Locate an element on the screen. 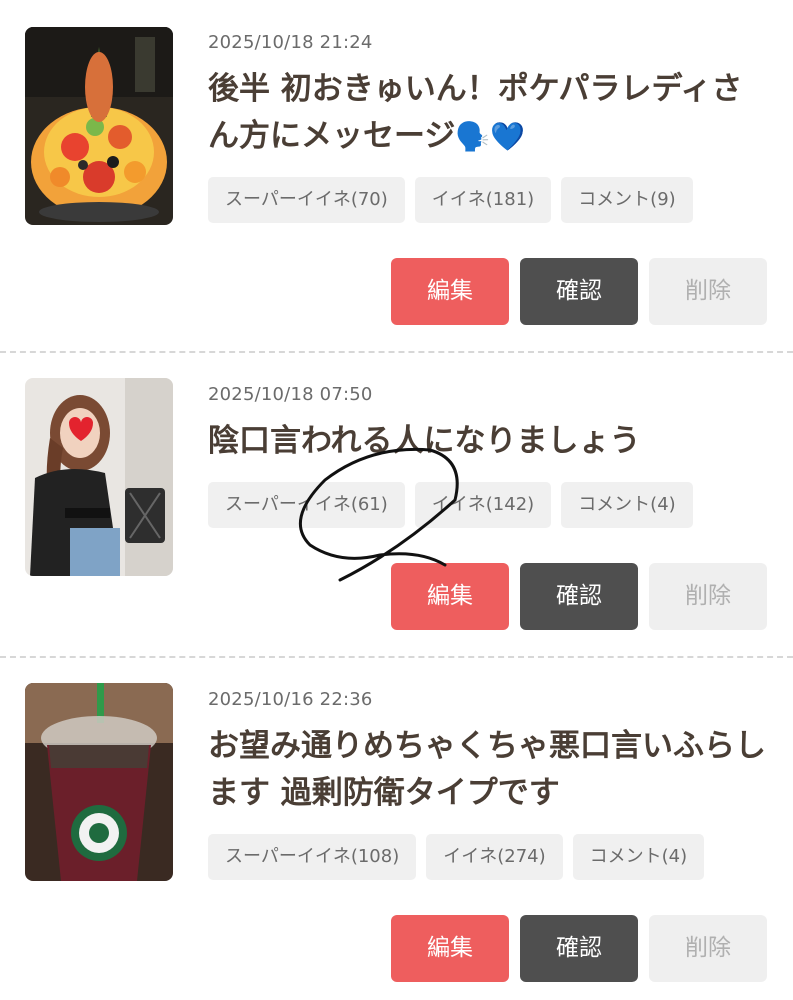 Image resolution: width=793 pixels, height=1000 pixels. post-title-text: 陰口言われる人になりましょう is located at coordinates (424, 441).